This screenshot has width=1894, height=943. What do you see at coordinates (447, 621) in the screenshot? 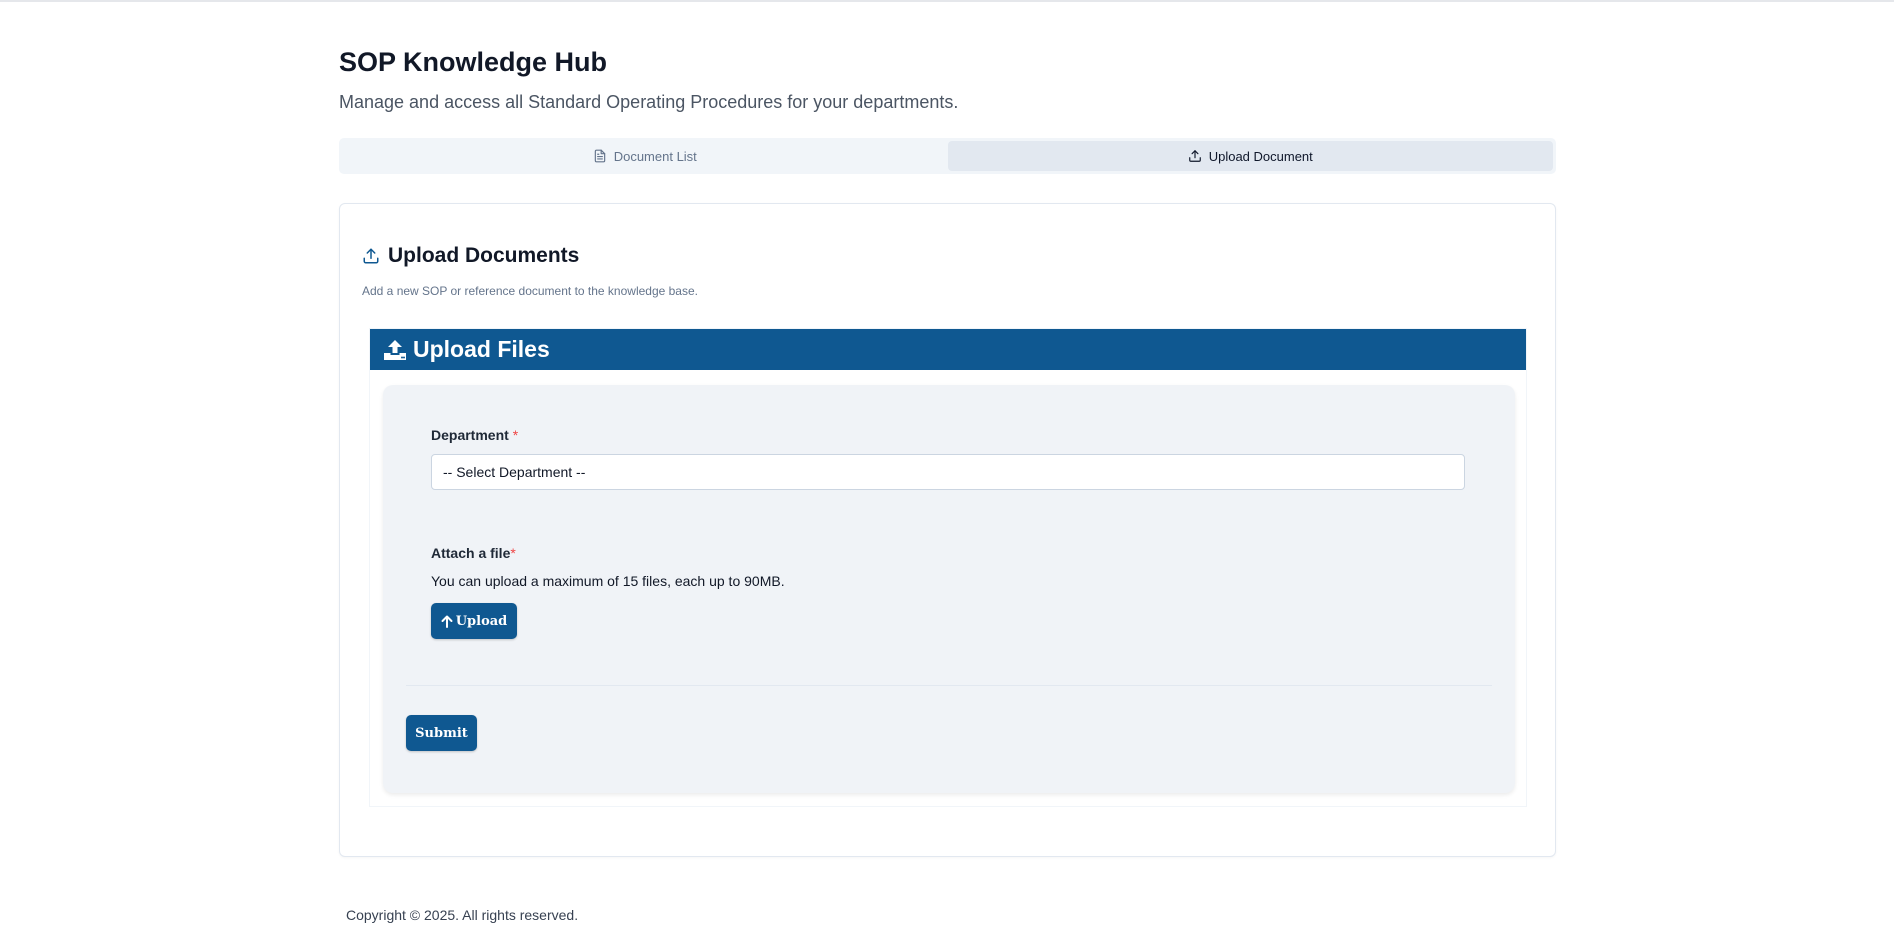
I see `arrow-up-icon` at bounding box center [447, 621].